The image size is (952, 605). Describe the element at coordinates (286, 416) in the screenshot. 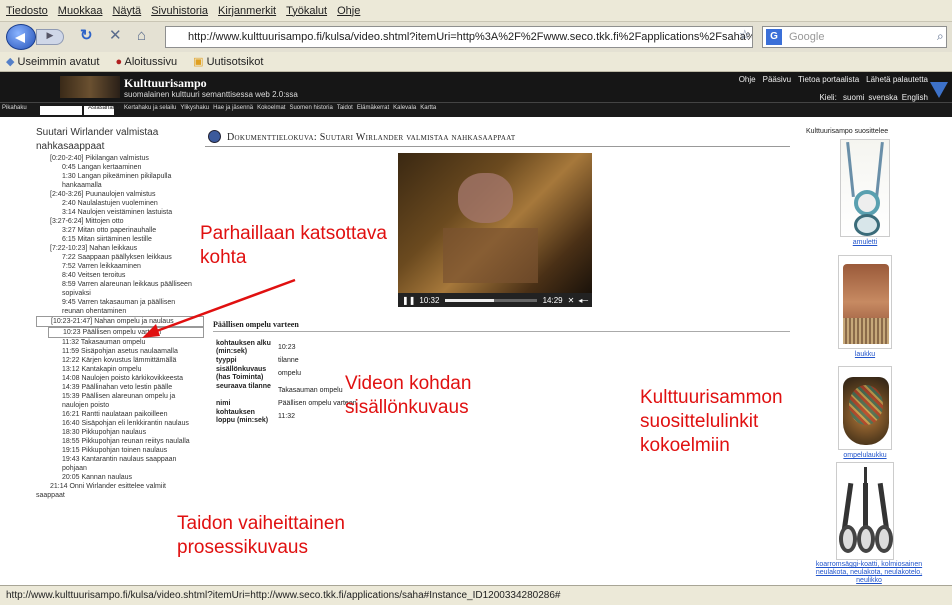

I see `detail-value: 11:32` at that location.